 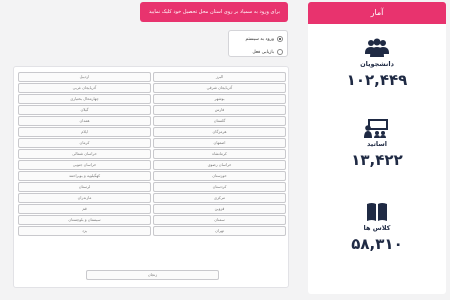 What do you see at coordinates (219, 143) in the screenshot?
I see `province-button: اصفهان` at bounding box center [219, 143].